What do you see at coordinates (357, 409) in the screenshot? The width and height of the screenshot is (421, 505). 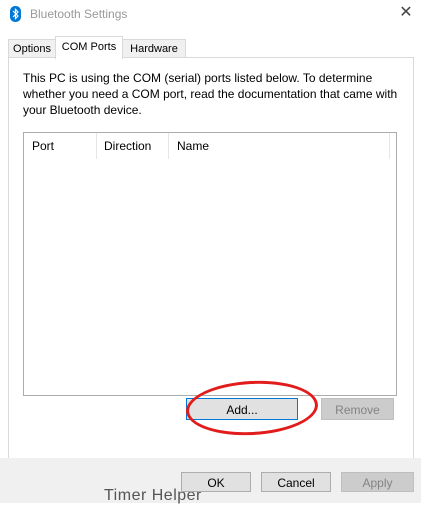 I see `remove-button: Remove` at bounding box center [357, 409].